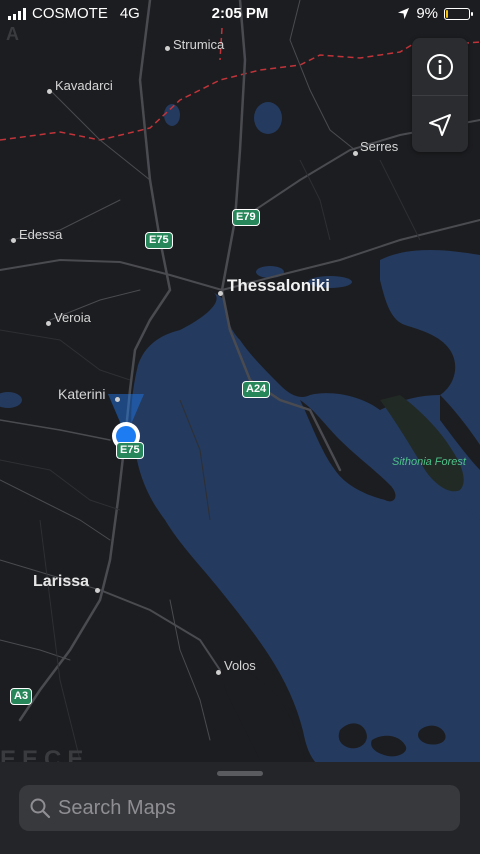  I want to click on city-label-strumica: Strumica, so click(198, 44).